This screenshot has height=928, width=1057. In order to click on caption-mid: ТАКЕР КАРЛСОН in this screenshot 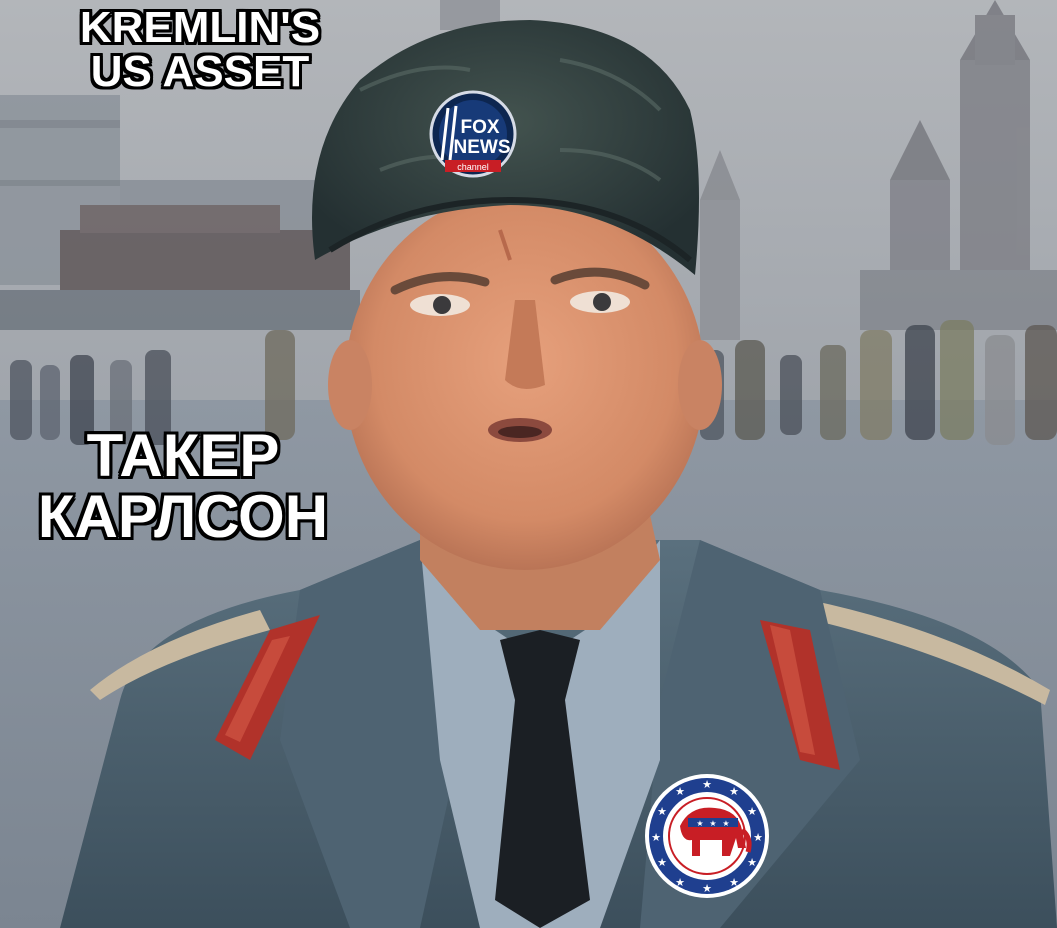, I will do `click(183, 486)`.